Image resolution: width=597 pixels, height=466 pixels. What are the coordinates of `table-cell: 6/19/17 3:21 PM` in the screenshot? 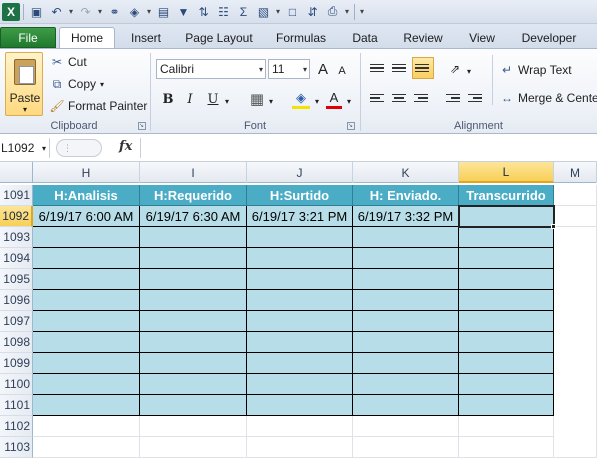 It's located at (300, 216).